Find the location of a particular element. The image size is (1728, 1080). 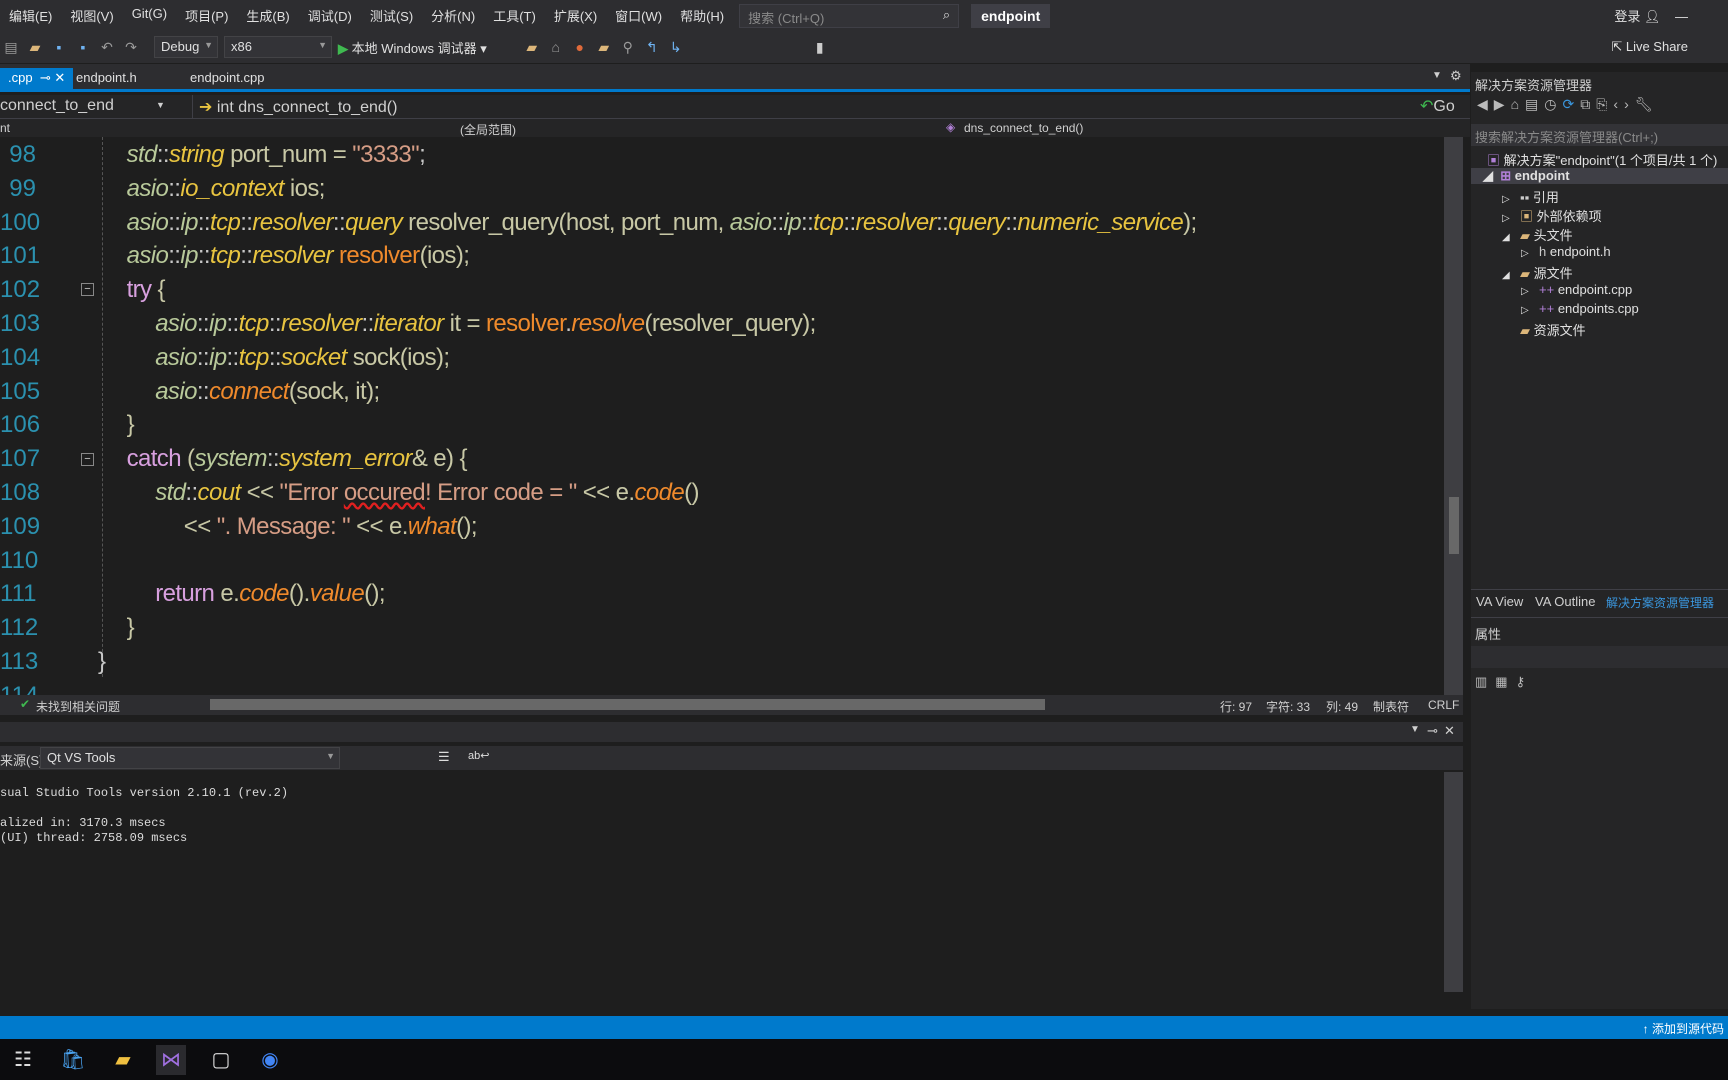

project-select: nt is located at coordinates (5, 128).